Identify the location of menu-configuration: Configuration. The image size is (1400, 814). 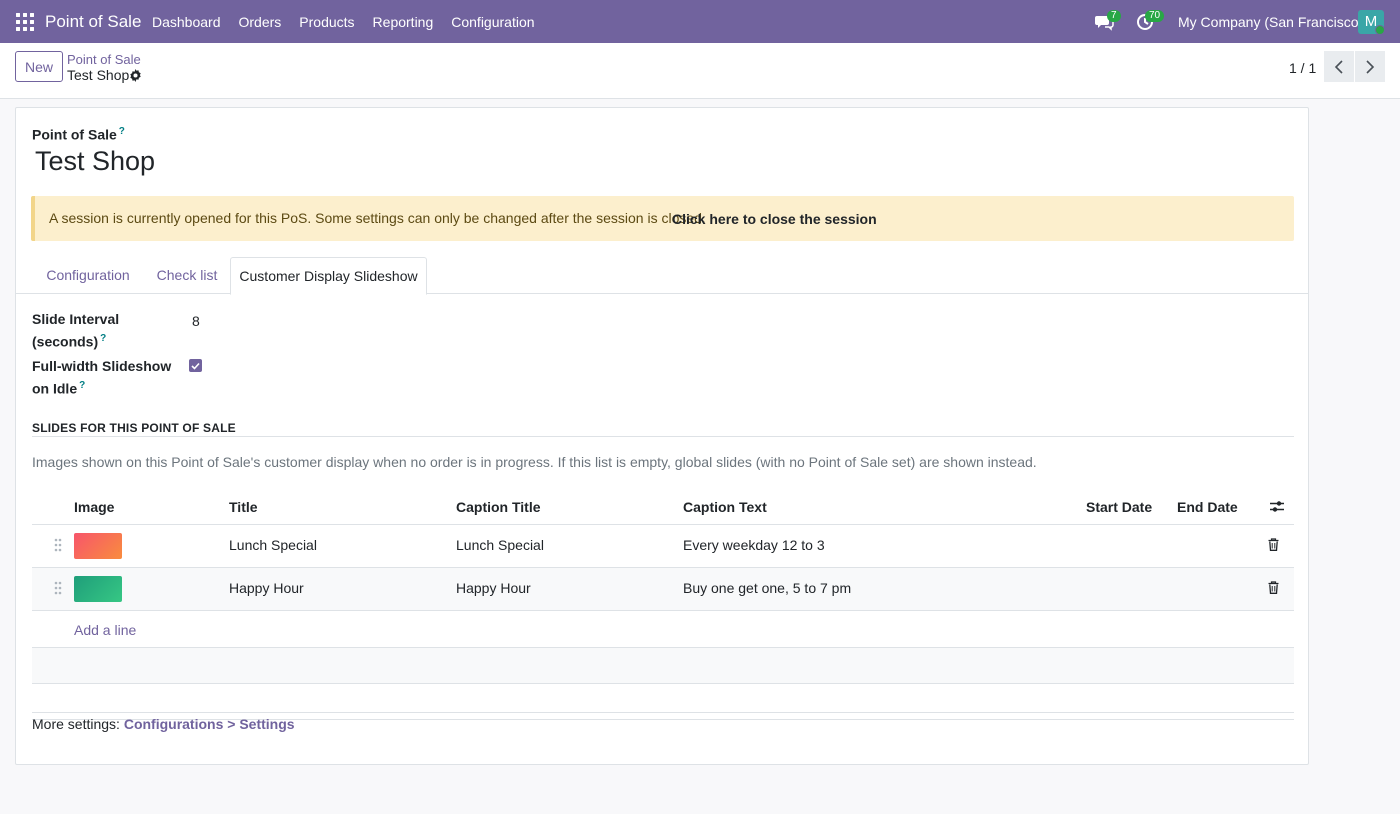
(492, 22).